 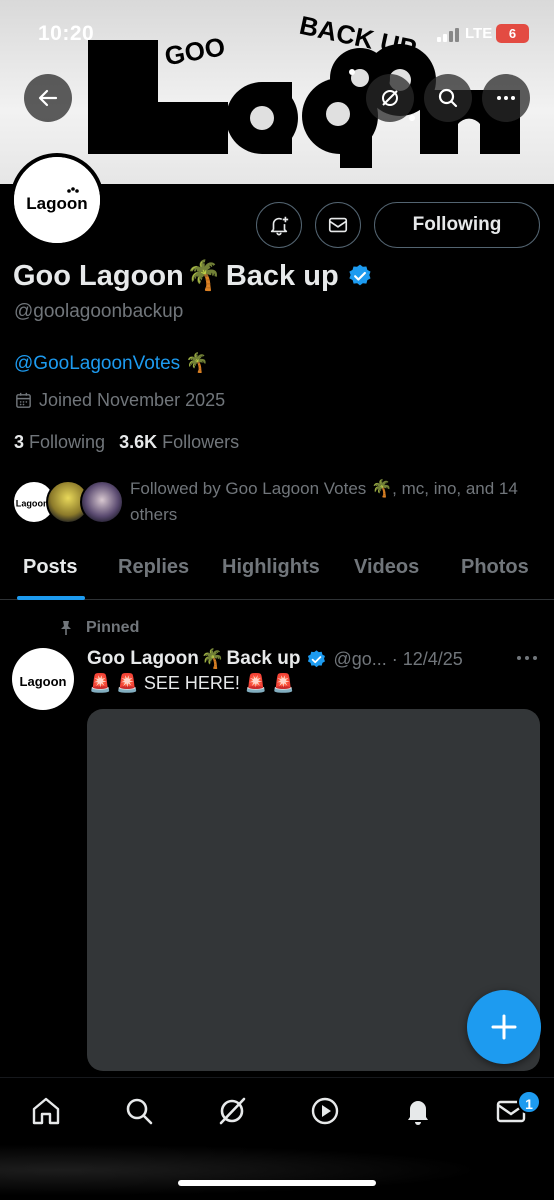 I want to click on notify-button, so click(x=279, y=225).